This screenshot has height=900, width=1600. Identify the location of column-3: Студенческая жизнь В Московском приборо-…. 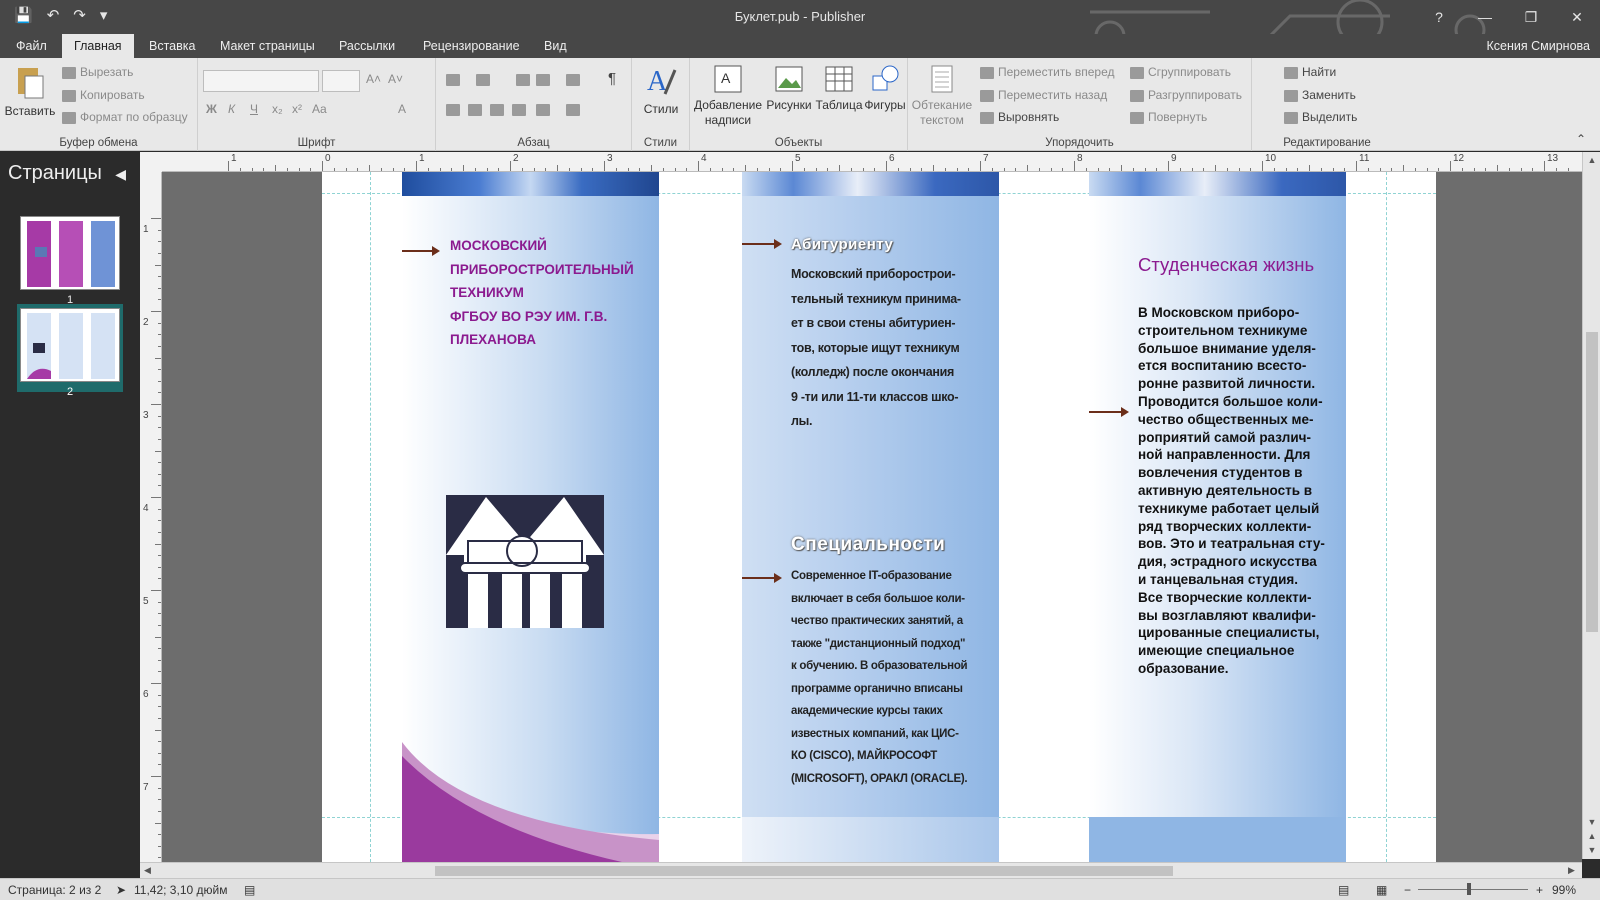
(1217, 517).